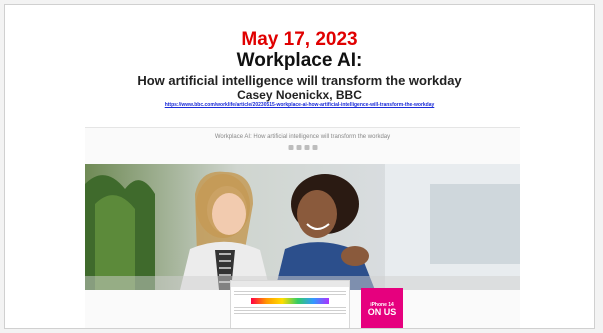 This screenshot has height=333, width=603. I want to click on article-preview, so click(290, 304).